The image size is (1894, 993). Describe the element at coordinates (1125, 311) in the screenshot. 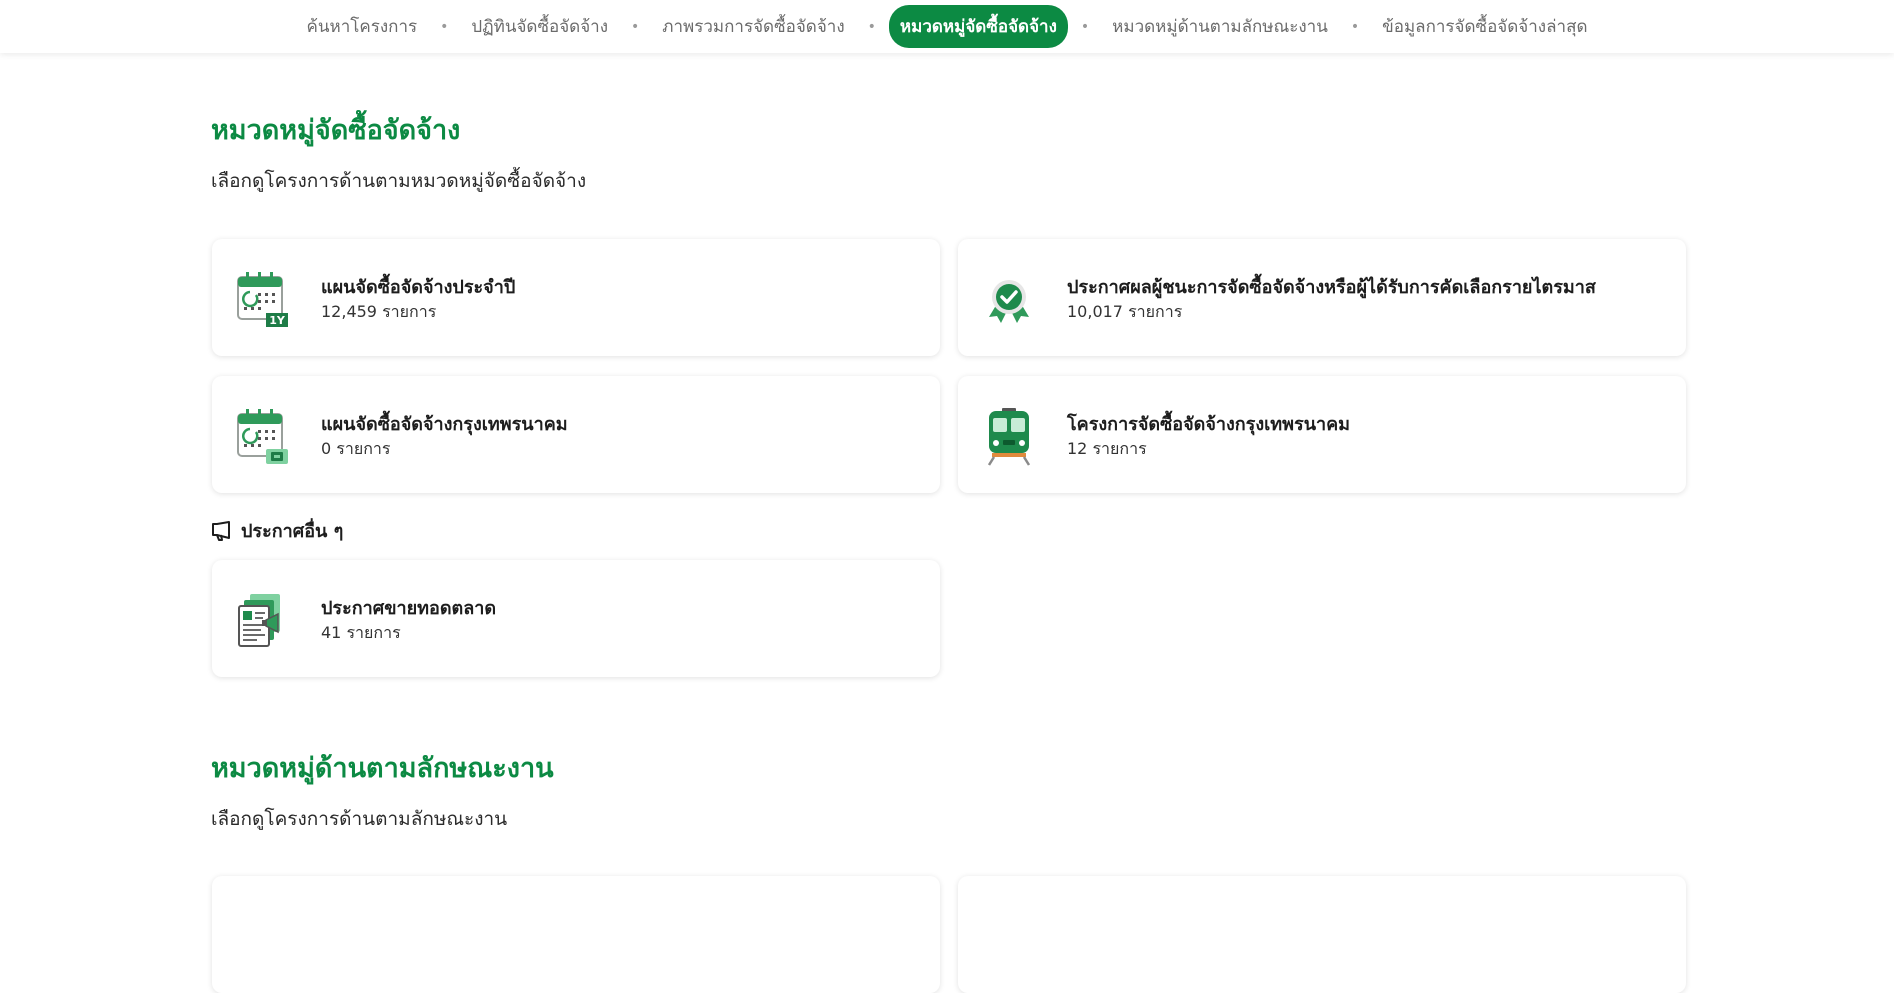

I see `card-count: 10,017 รายการ` at that location.